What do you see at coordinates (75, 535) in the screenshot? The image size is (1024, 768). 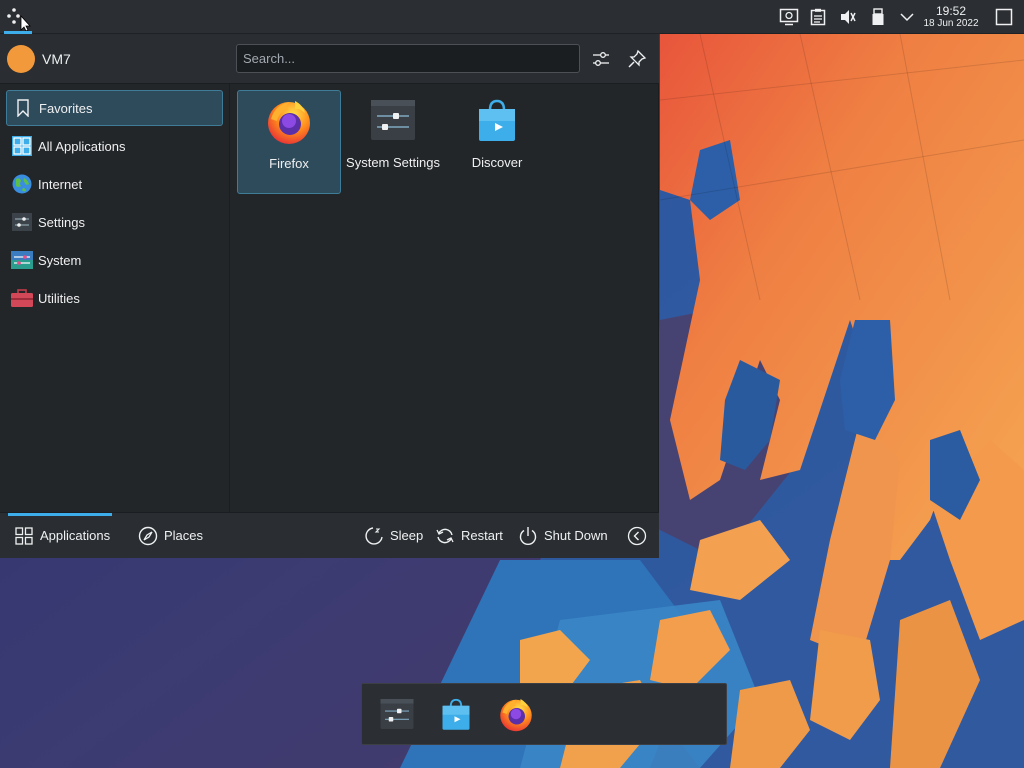 I see `tab-label: Applications` at bounding box center [75, 535].